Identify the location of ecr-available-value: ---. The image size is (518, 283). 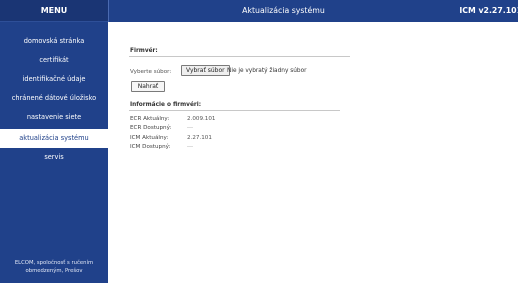
(190, 128).